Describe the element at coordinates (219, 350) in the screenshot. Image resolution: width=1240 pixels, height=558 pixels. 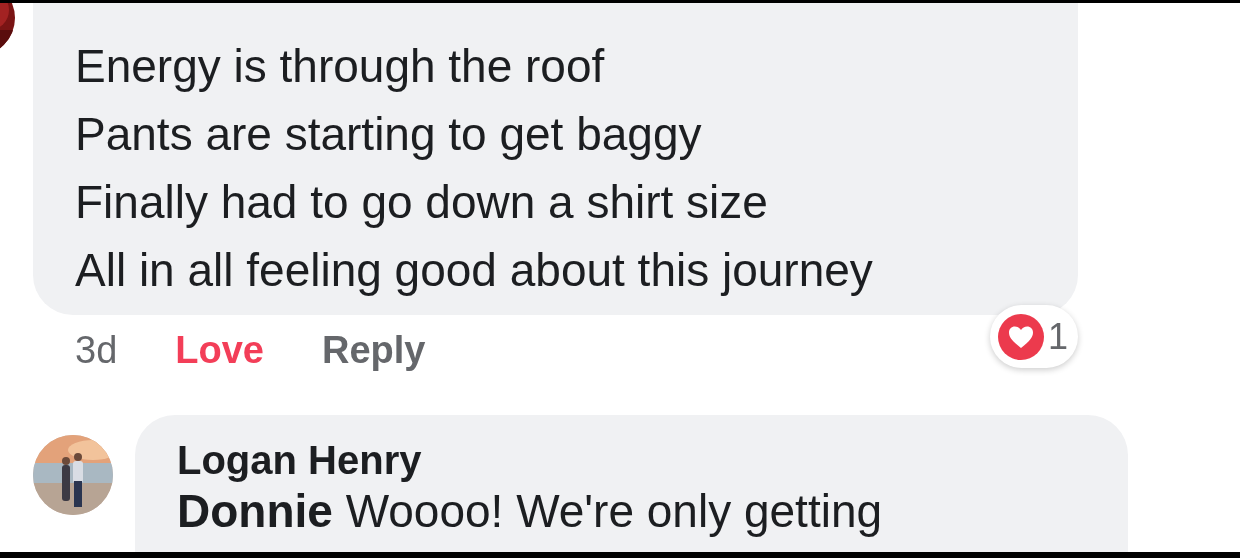
I see `comment-action: Love` at that location.